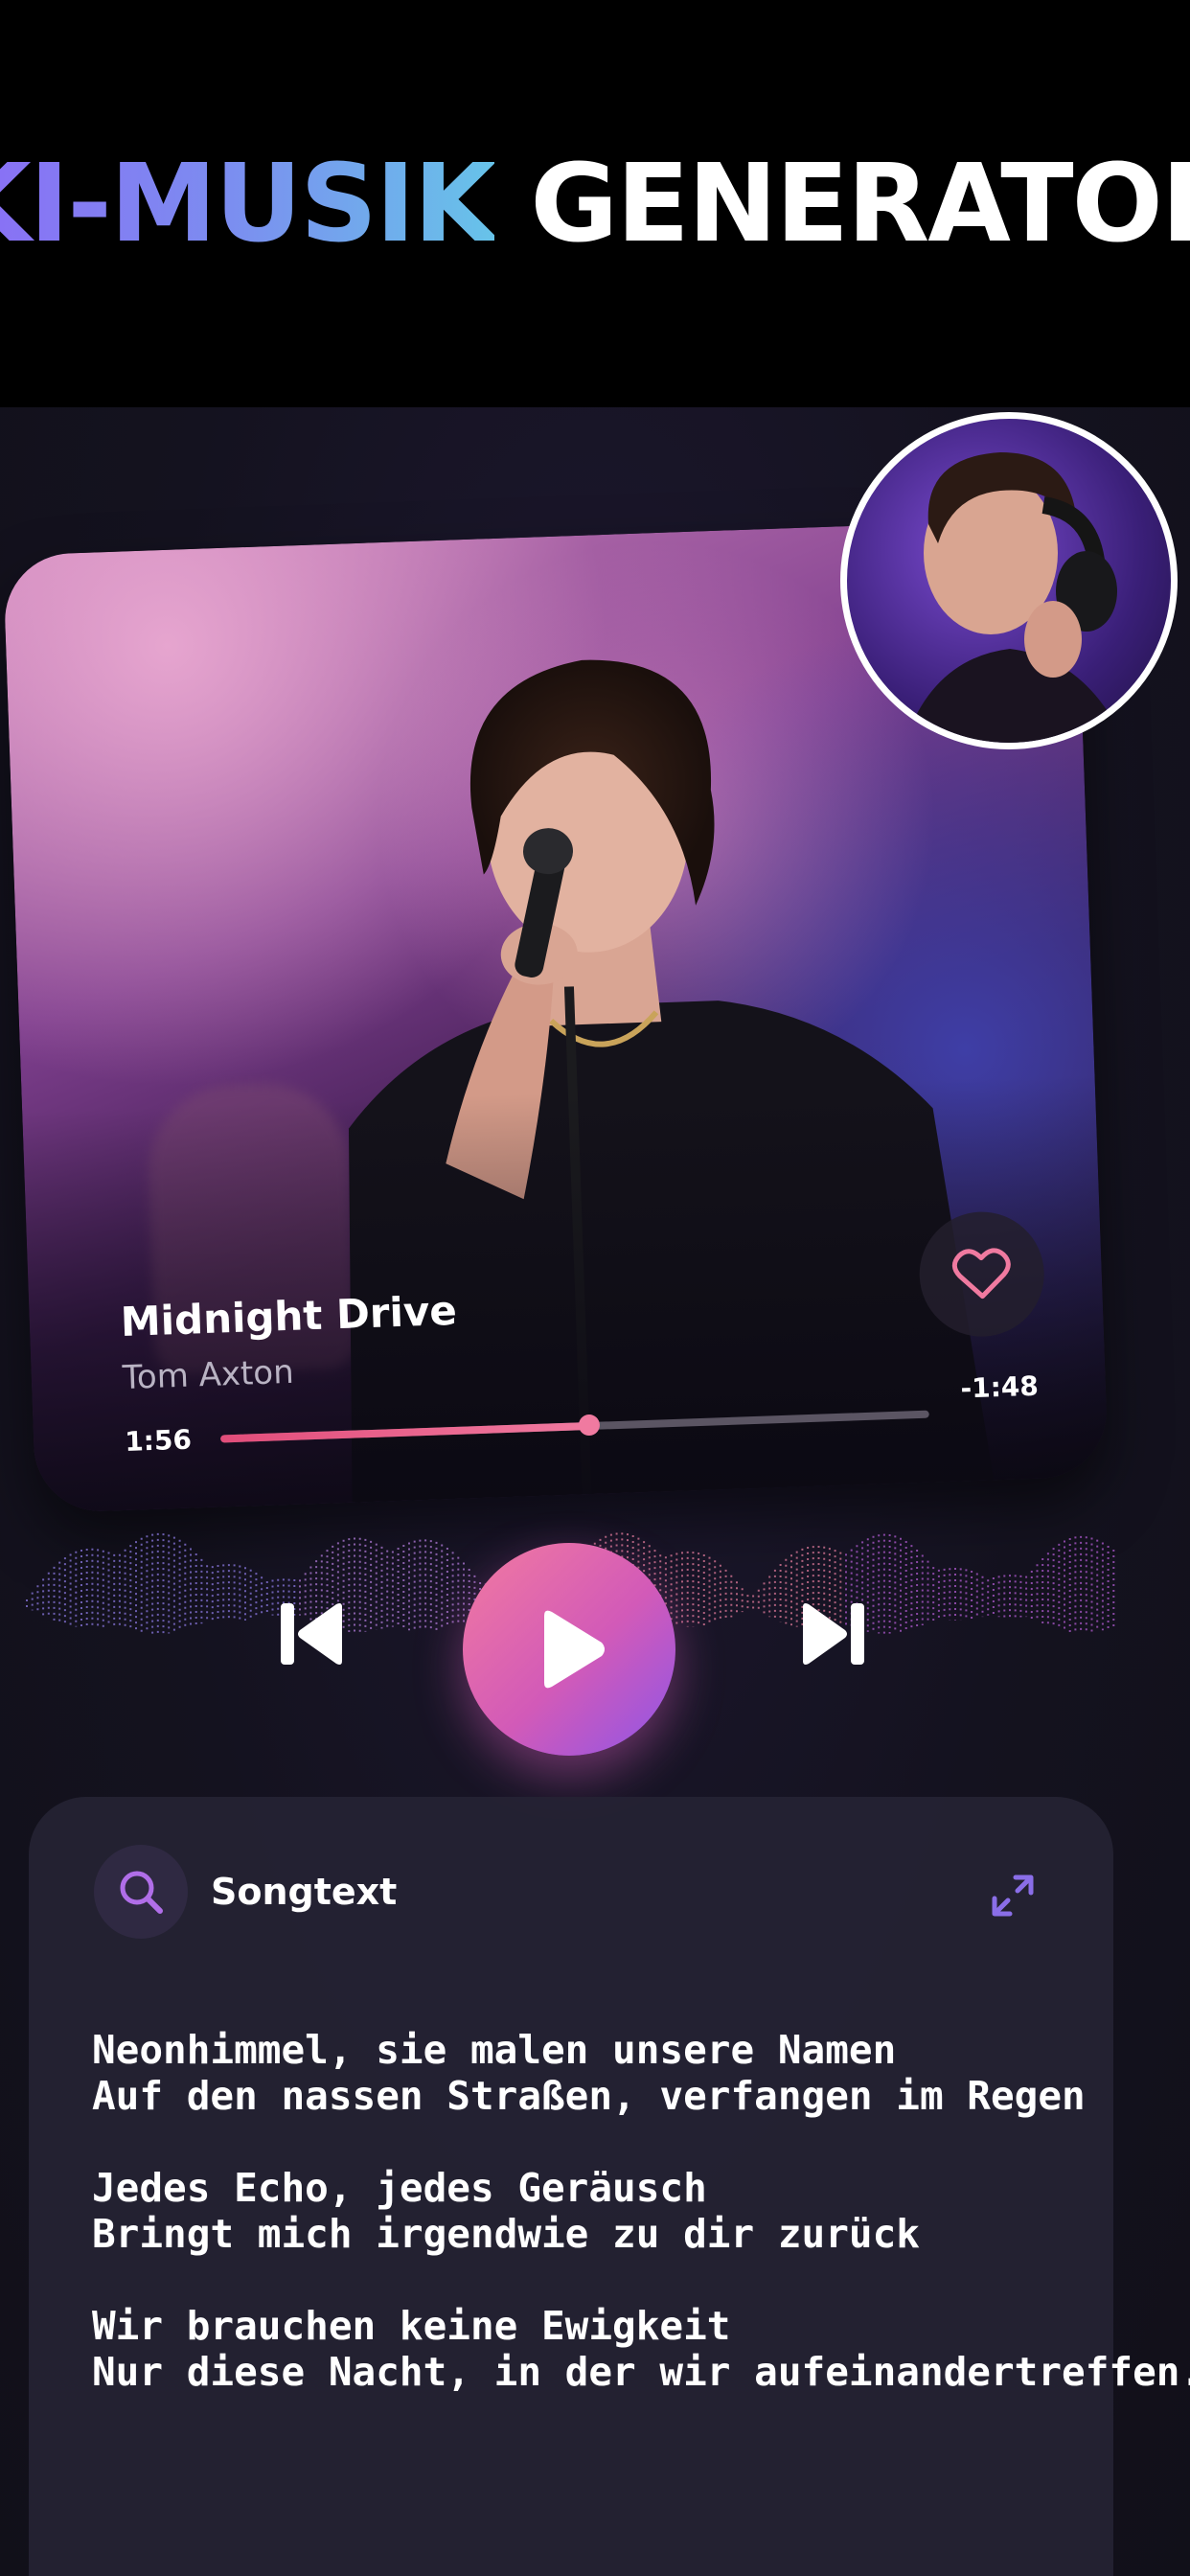 Image resolution: width=1190 pixels, height=2576 pixels. What do you see at coordinates (412, 2326) in the screenshot?
I see `lyrics-line: Wir brauchen keine Ewigkeit` at bounding box center [412, 2326].